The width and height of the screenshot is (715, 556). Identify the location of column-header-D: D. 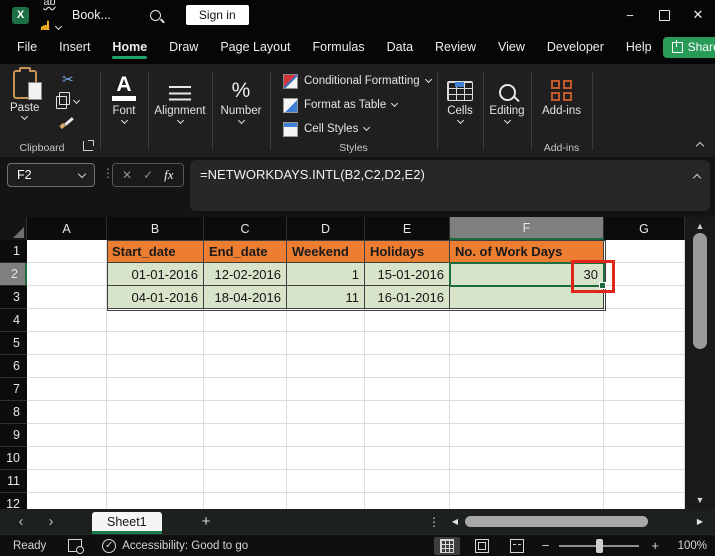
(326, 228).